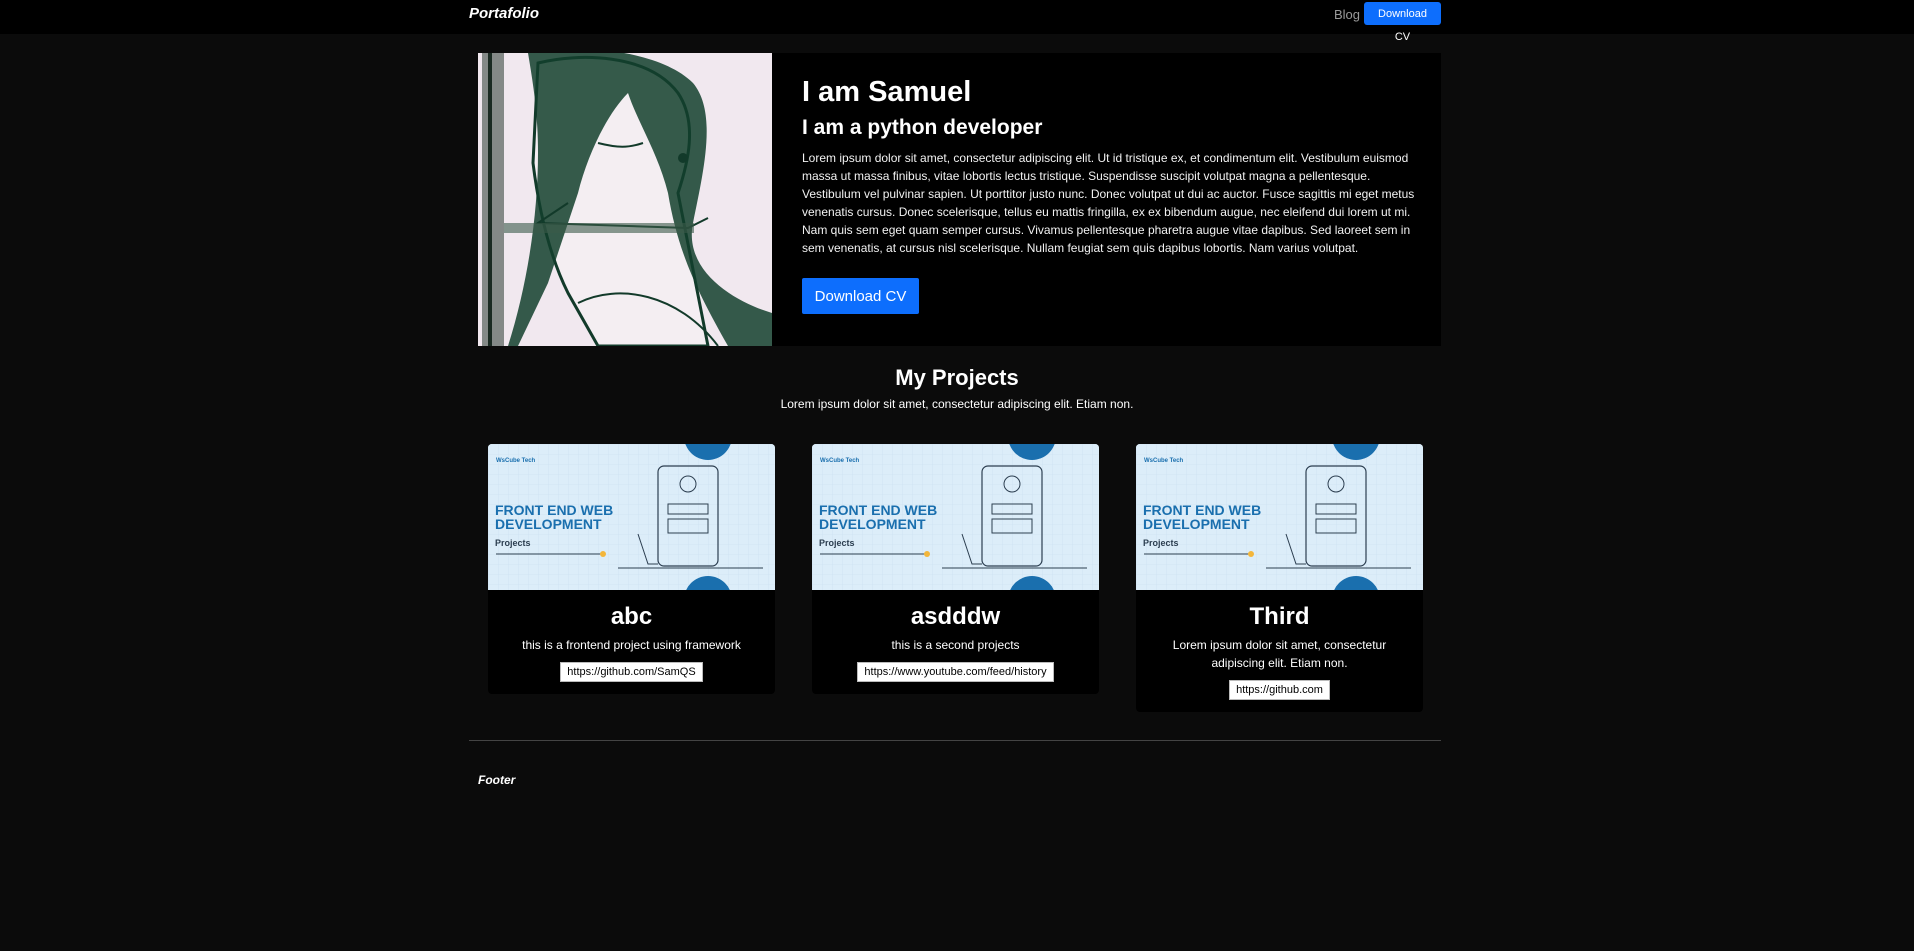 The height and width of the screenshot is (951, 1914). Describe the element at coordinates (955, 672) in the screenshot. I see `project-link: https://www.youtube.com/feed/history` at that location.